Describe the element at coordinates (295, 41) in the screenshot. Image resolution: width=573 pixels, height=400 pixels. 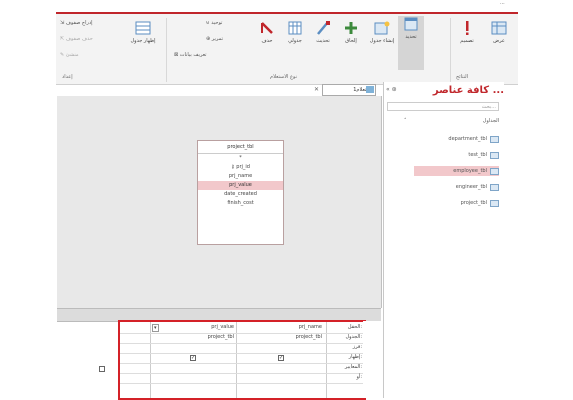
I see `crosstab-label: جدولي` at that location.